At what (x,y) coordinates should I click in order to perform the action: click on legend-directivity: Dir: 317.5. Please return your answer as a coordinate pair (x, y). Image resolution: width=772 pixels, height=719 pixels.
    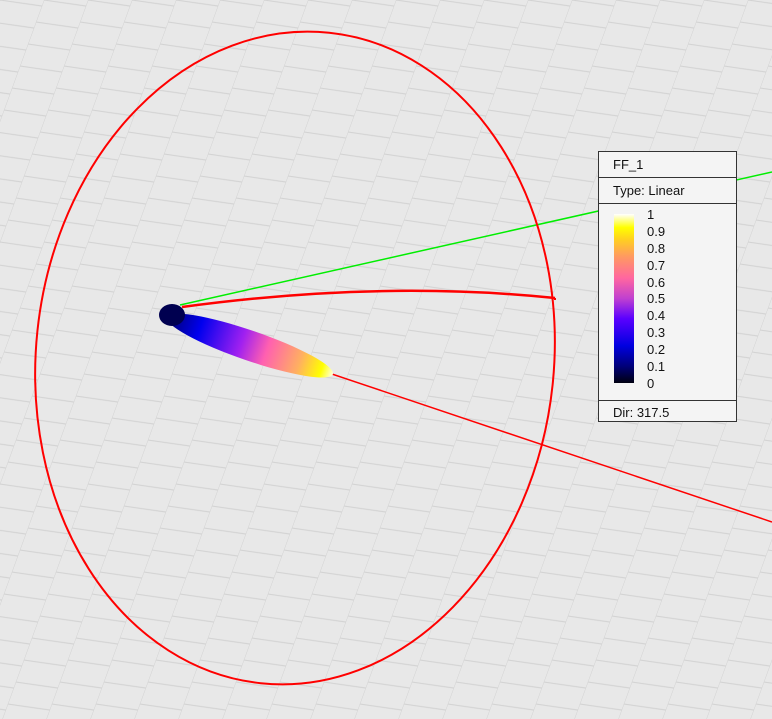
    Looking at the image, I should click on (641, 412).